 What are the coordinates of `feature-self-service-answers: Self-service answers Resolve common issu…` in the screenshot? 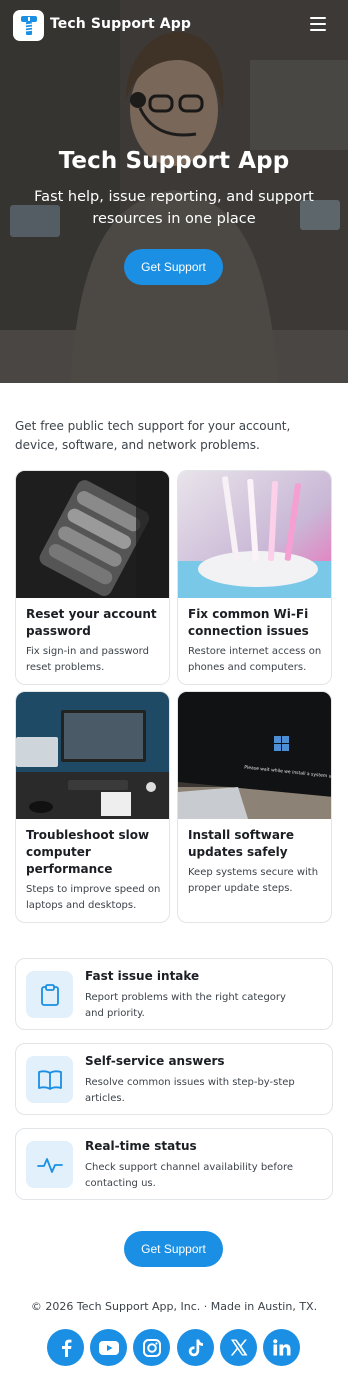 It's located at (174, 1079).